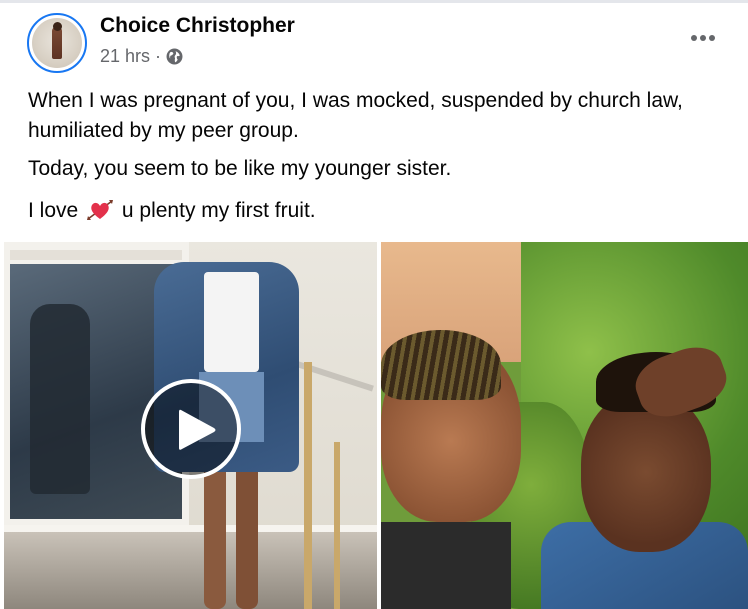 This screenshot has height=609, width=748. What do you see at coordinates (100, 210) in the screenshot?
I see `heart-with-arrow-icon` at bounding box center [100, 210].